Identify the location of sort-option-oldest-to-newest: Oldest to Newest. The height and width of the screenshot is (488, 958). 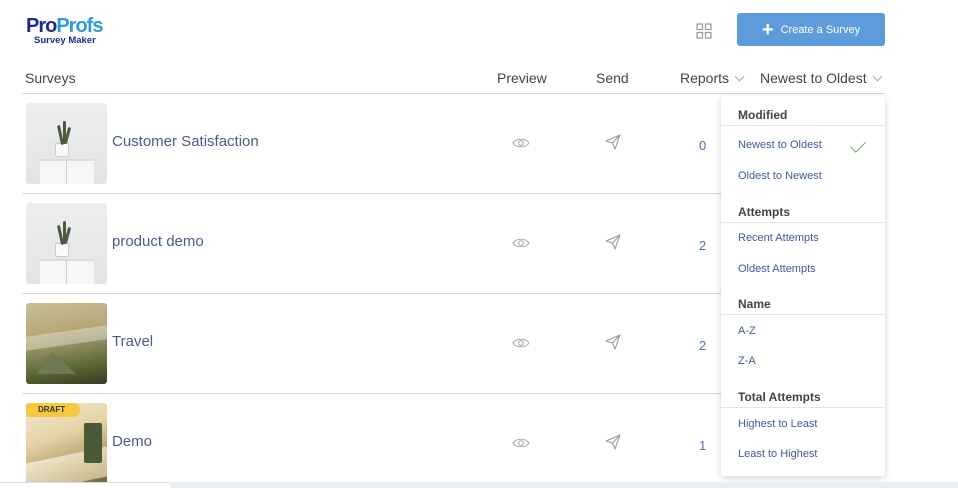
(780, 176).